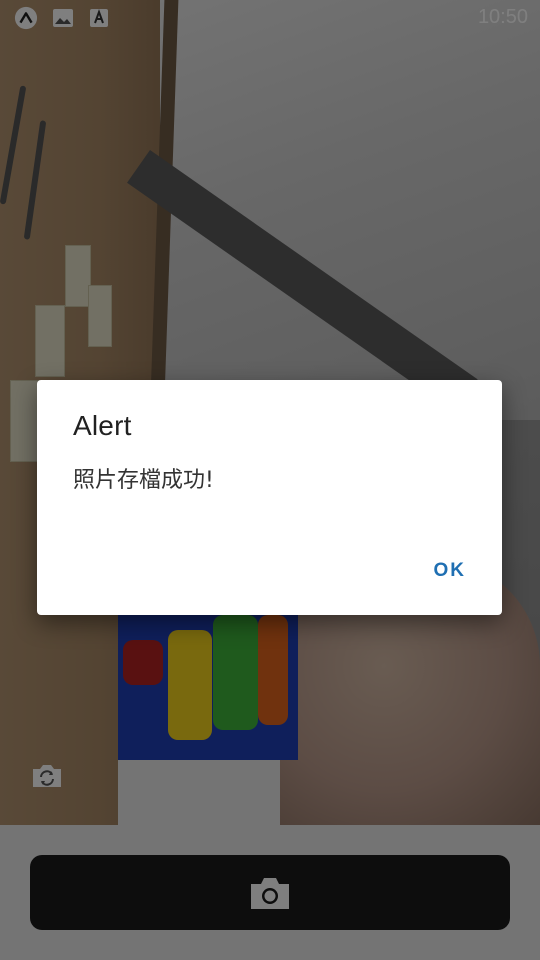 Image resolution: width=540 pixels, height=960 pixels. What do you see at coordinates (143, 480) in the screenshot?
I see `alert-message: 照片存檔成功!` at bounding box center [143, 480].